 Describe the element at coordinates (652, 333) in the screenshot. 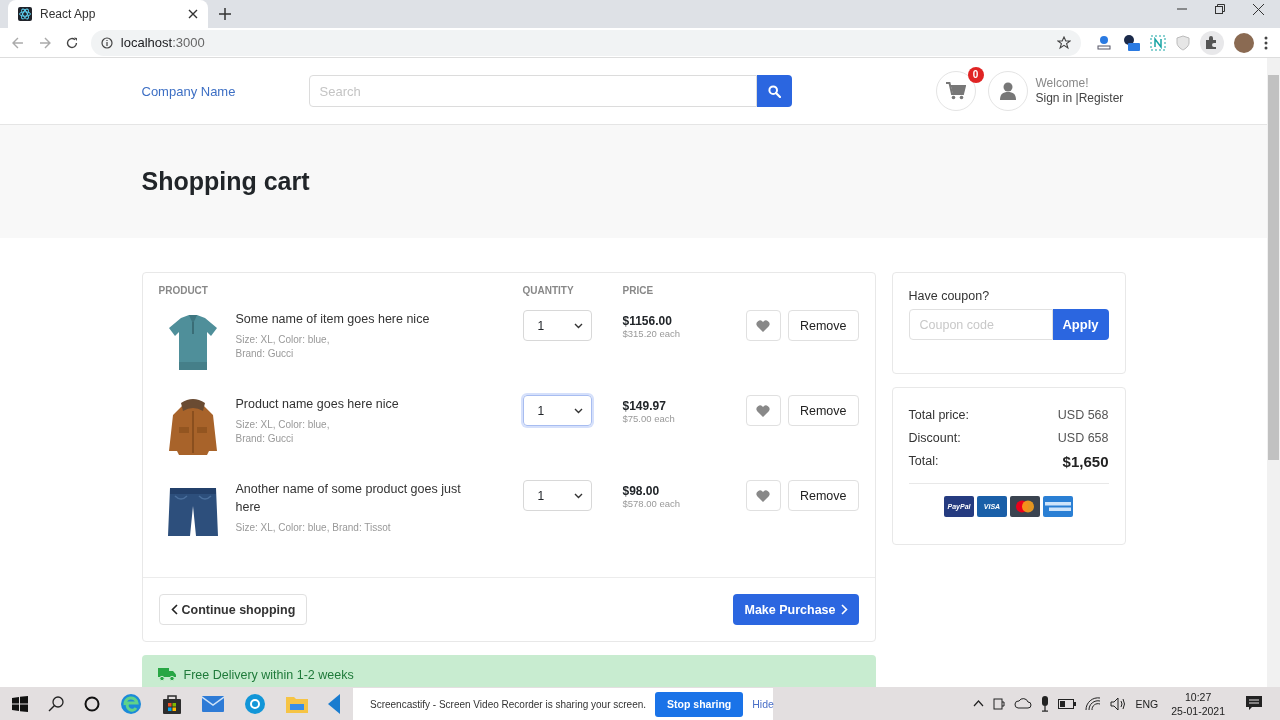

I see `unit-price: $315.20 each` at that location.